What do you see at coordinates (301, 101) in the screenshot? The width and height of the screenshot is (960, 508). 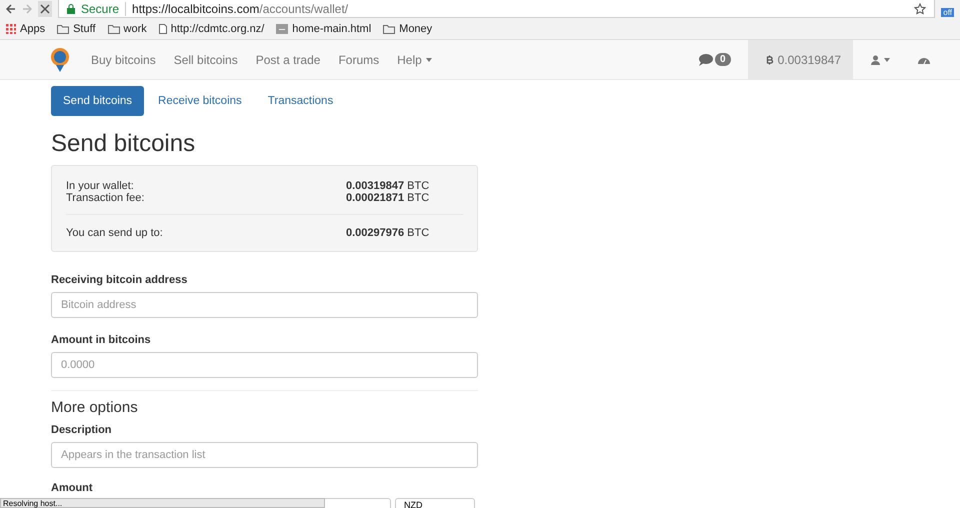 I see `tab: Transactions` at bounding box center [301, 101].